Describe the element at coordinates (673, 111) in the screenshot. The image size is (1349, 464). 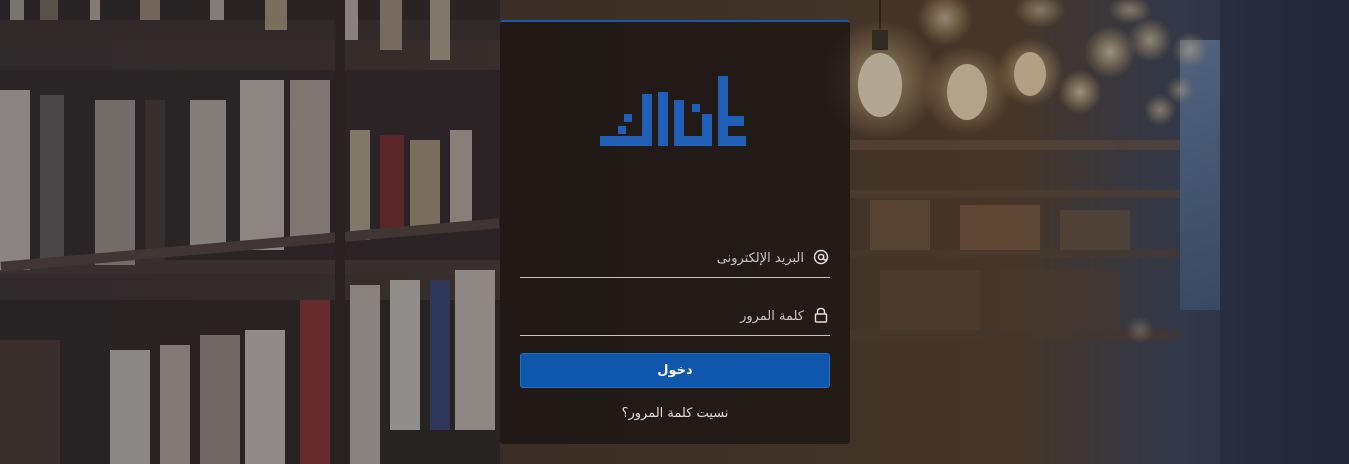
I see `brand-logo-mark` at that location.